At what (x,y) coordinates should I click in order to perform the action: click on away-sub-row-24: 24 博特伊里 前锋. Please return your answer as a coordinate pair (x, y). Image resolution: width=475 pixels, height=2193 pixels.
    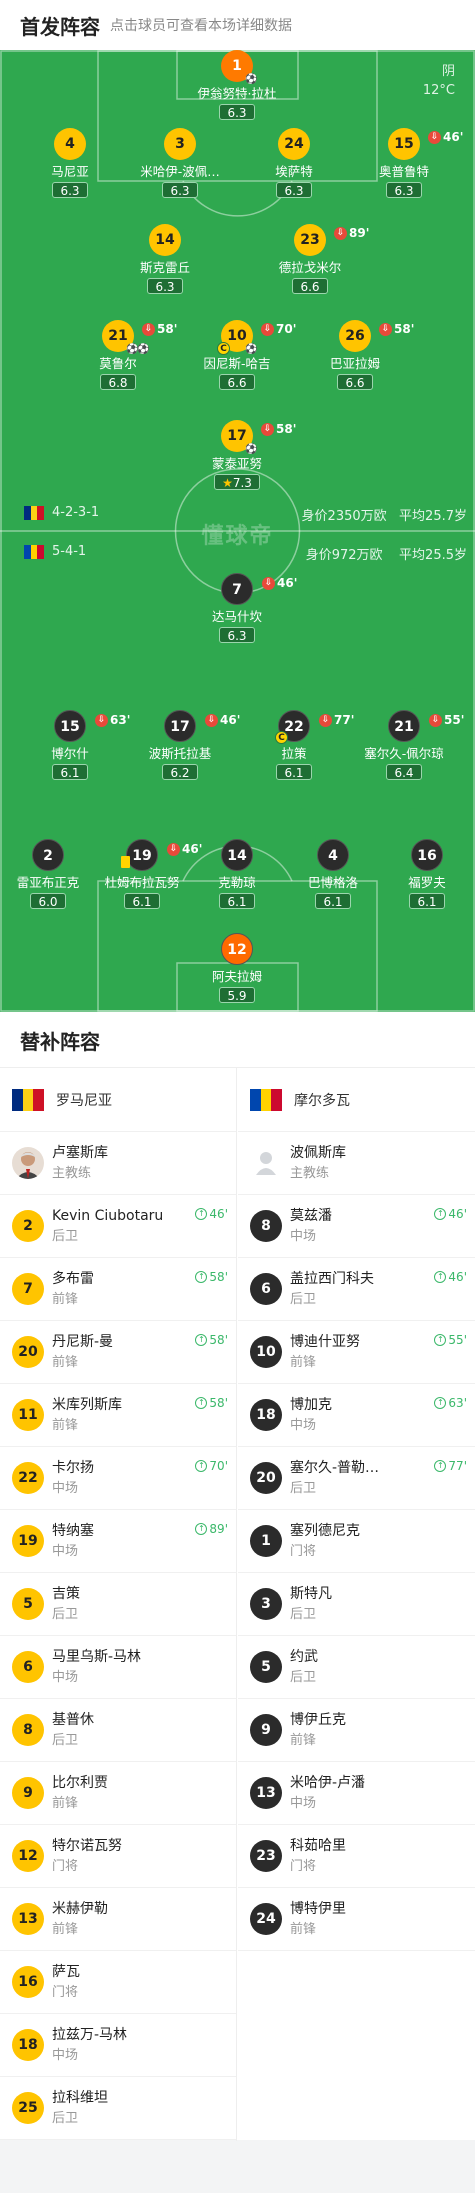
    Looking at the image, I should click on (356, 1919).